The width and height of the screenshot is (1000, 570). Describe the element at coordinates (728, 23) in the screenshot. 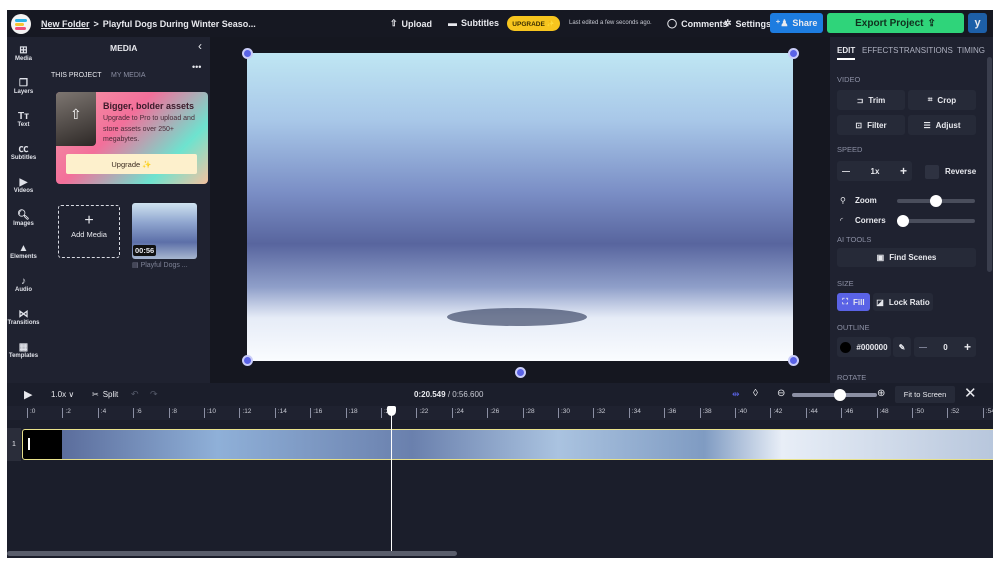

I see `gear-icon: ✲` at that location.